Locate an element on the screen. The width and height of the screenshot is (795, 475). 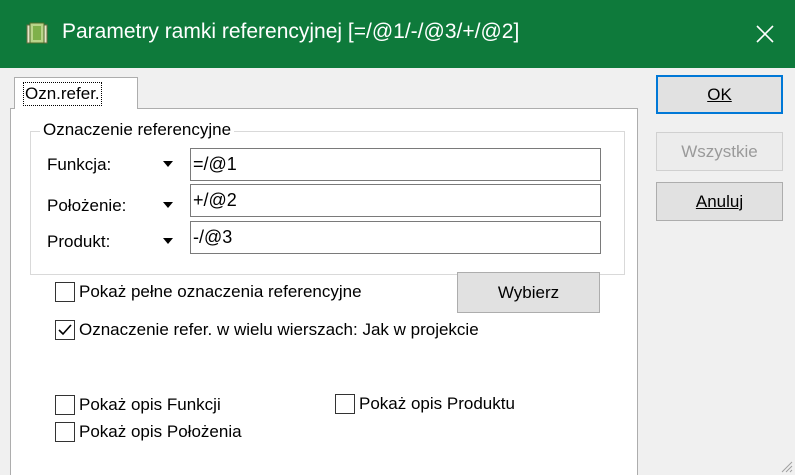
cancel-button: Anuluj is located at coordinates (719, 201).